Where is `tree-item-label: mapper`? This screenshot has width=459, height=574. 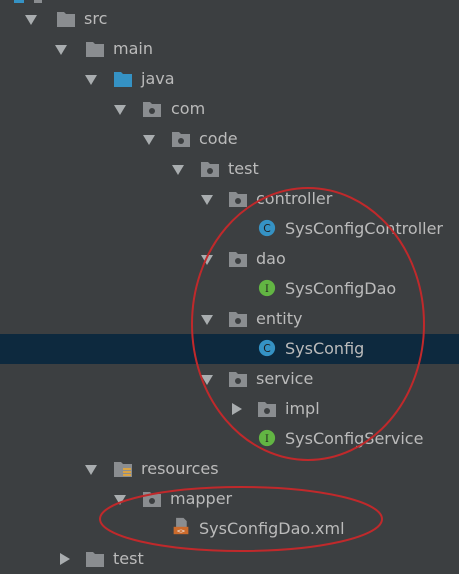
tree-item-label: mapper is located at coordinates (201, 498).